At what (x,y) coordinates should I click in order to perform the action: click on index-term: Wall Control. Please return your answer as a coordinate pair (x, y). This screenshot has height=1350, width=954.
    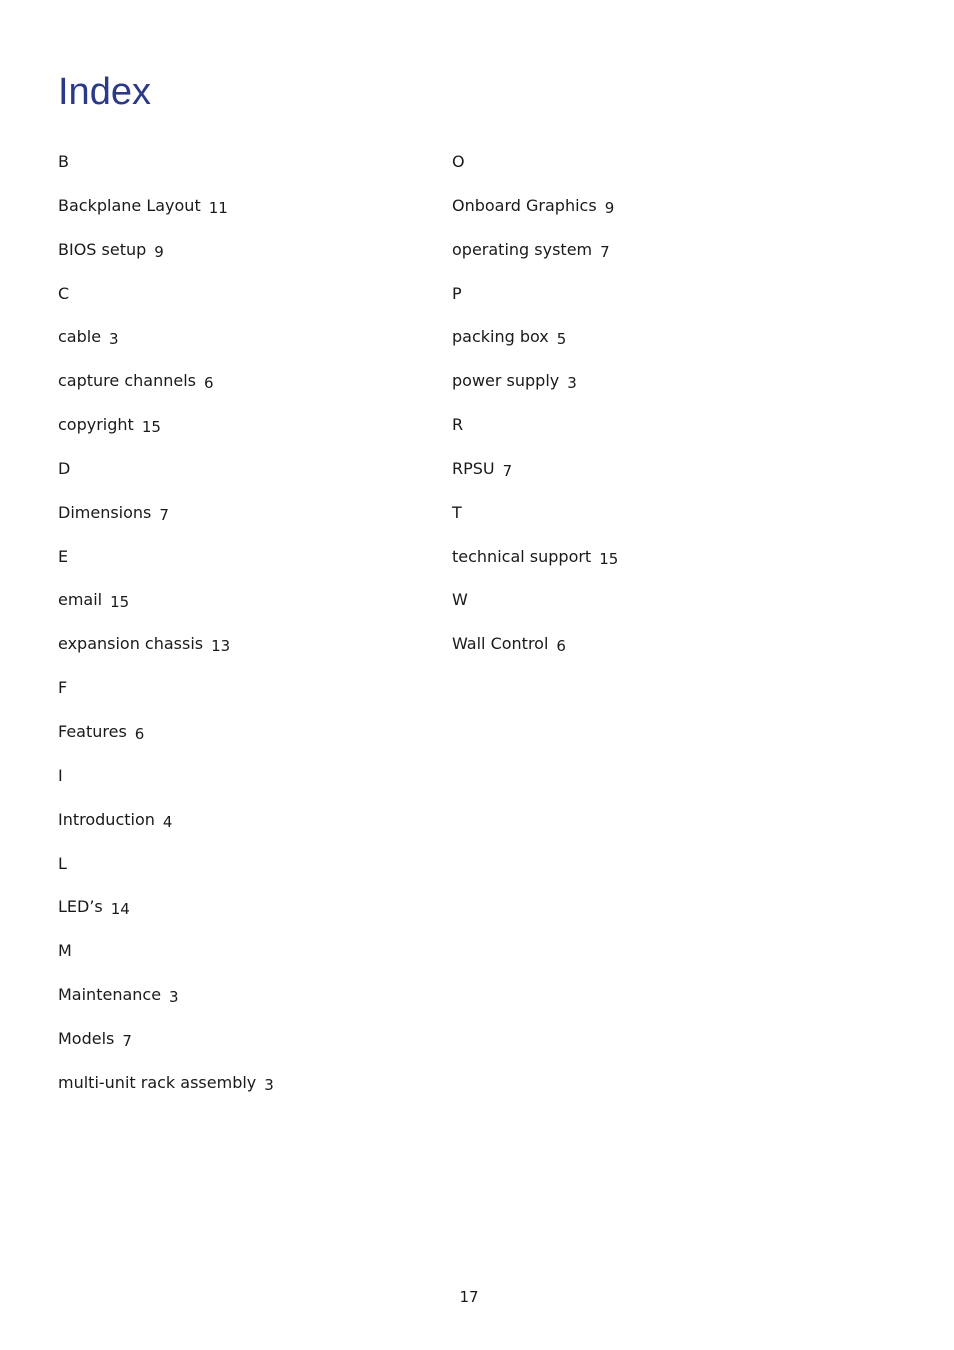
    Looking at the image, I should click on (500, 644).